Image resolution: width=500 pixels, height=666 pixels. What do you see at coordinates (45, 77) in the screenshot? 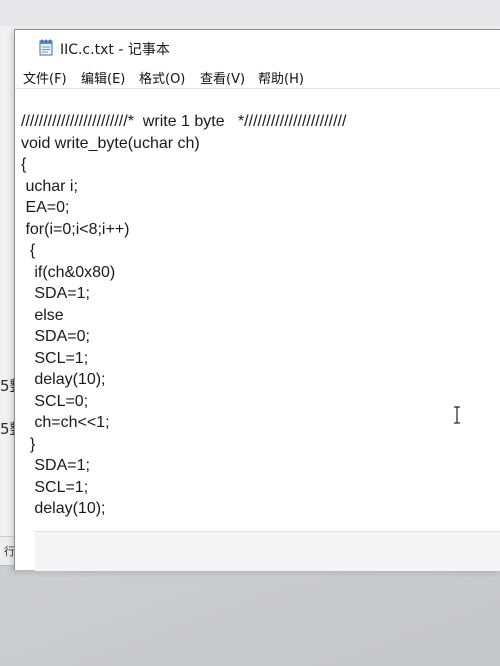
I see `menu-file: 文件(F)` at bounding box center [45, 77].